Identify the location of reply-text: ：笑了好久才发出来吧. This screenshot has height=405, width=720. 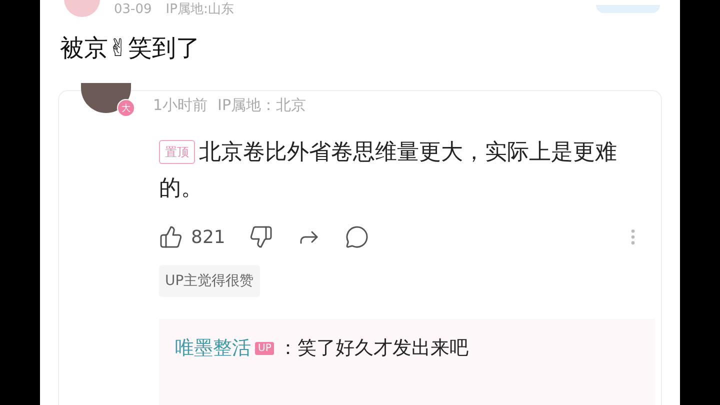
(373, 348).